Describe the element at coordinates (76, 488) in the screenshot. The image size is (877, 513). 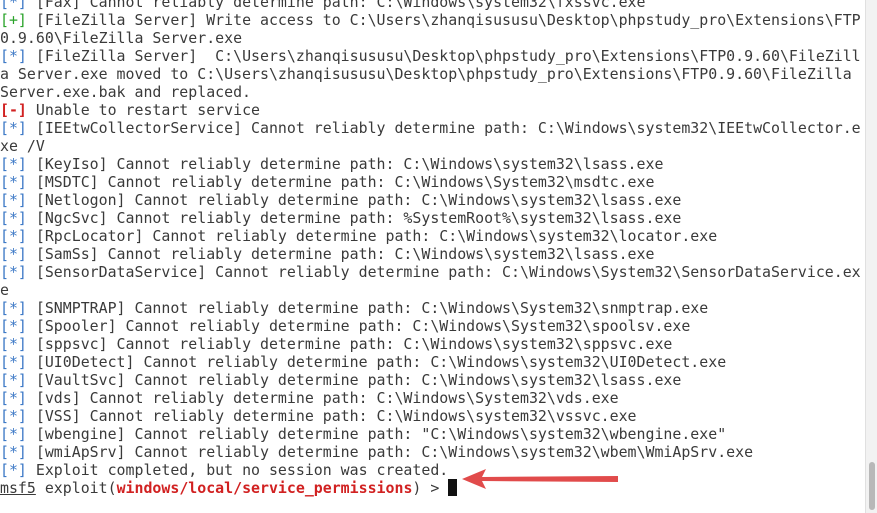
I see `prompt-exploit-label: exploit(` at that location.